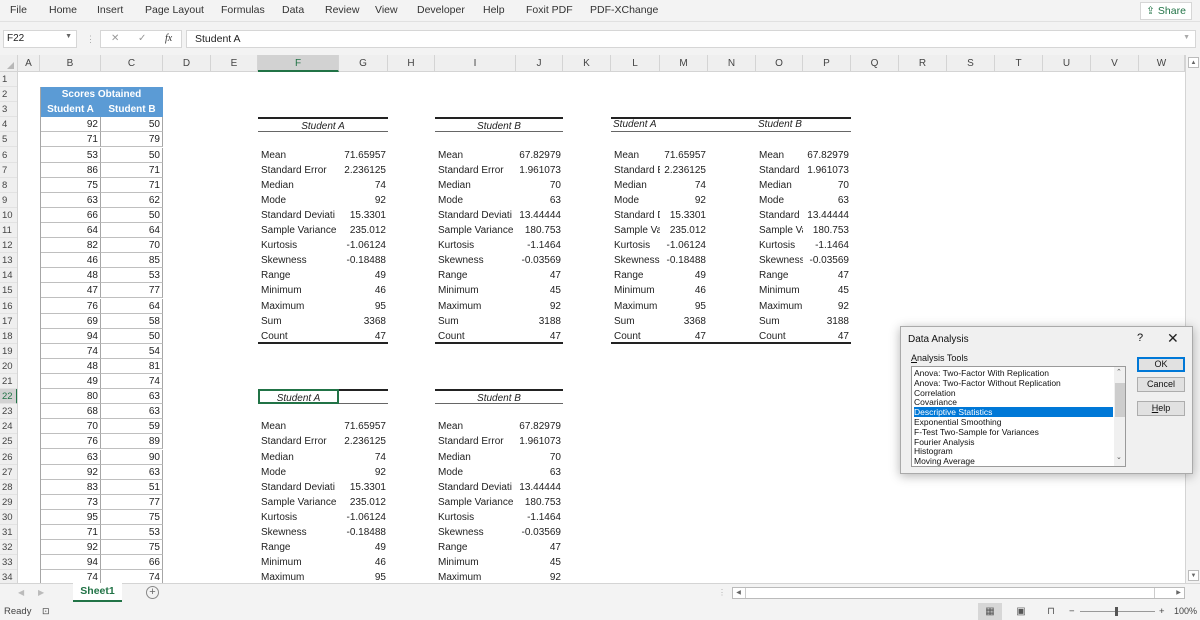 Image resolution: width=1200 pixels, height=620 pixels. Describe the element at coordinates (1013, 442) in the screenshot. I see `analysis-tool-item: Fourier Analysis` at that location.